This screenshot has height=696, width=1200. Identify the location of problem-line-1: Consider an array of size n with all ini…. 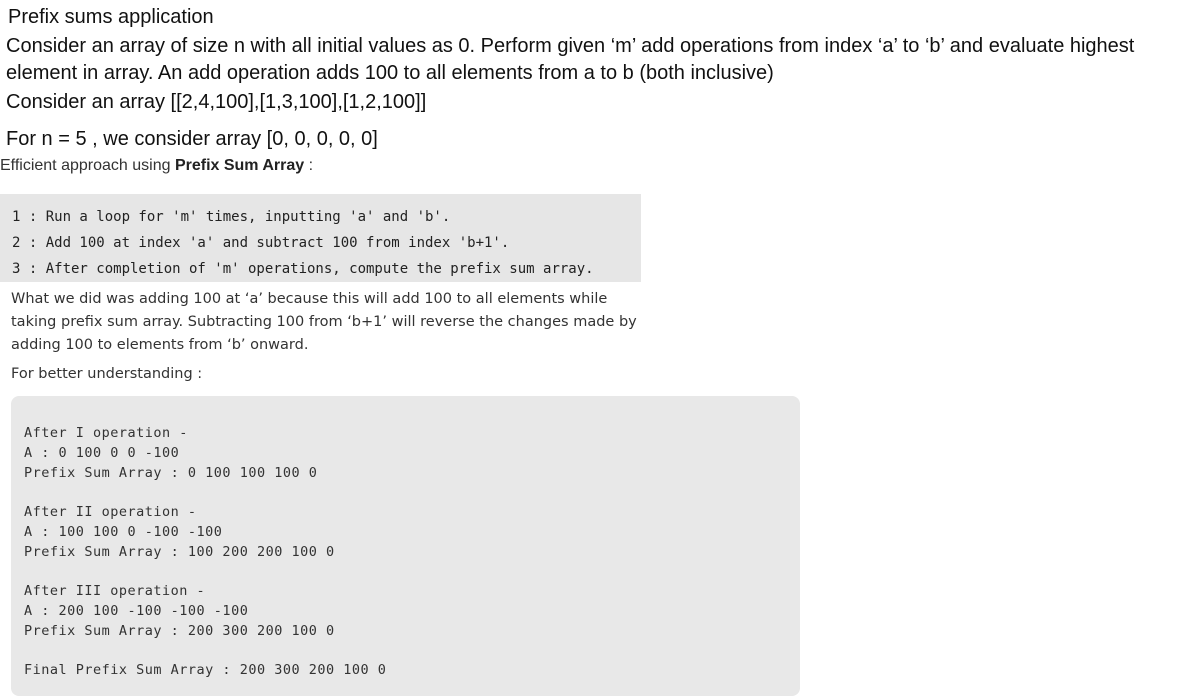
(570, 46).